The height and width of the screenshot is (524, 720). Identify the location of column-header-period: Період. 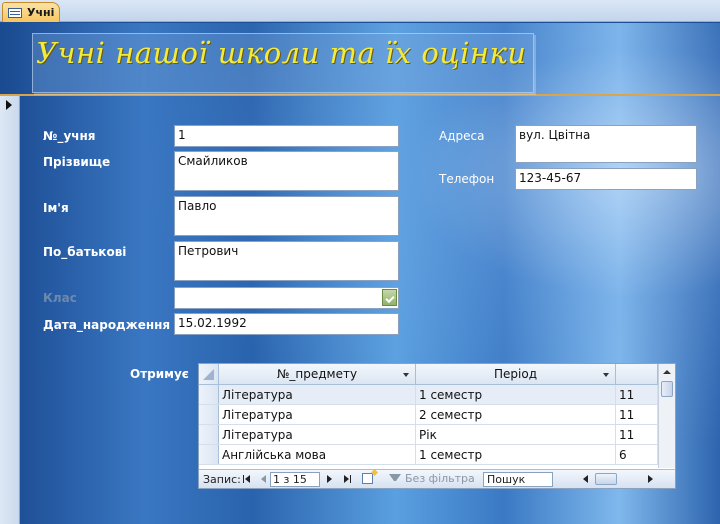
(516, 374).